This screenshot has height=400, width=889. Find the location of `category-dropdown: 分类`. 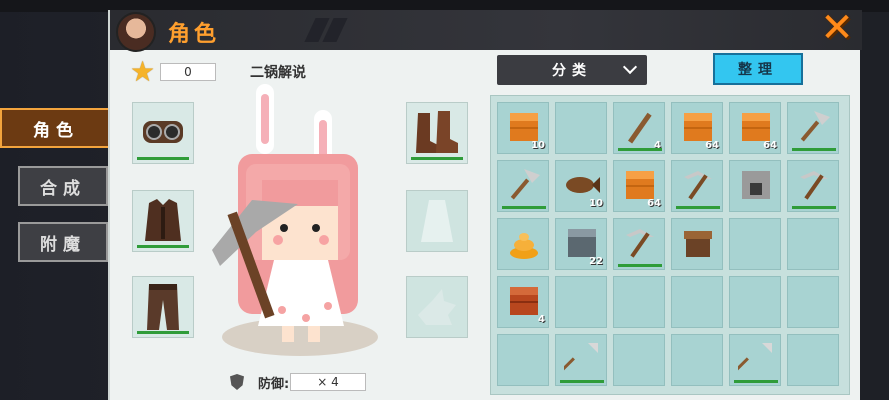

category-dropdown: 分类 is located at coordinates (572, 70).